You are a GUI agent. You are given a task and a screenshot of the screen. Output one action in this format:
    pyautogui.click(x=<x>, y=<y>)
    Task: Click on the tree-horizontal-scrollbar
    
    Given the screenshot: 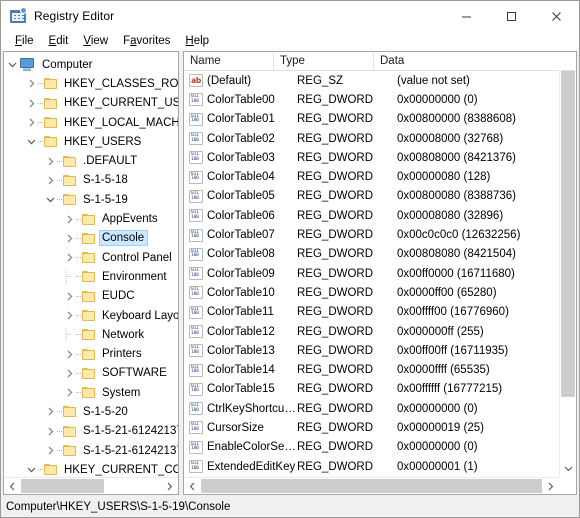 What is the action you would take?
    pyautogui.click(x=91, y=485)
    